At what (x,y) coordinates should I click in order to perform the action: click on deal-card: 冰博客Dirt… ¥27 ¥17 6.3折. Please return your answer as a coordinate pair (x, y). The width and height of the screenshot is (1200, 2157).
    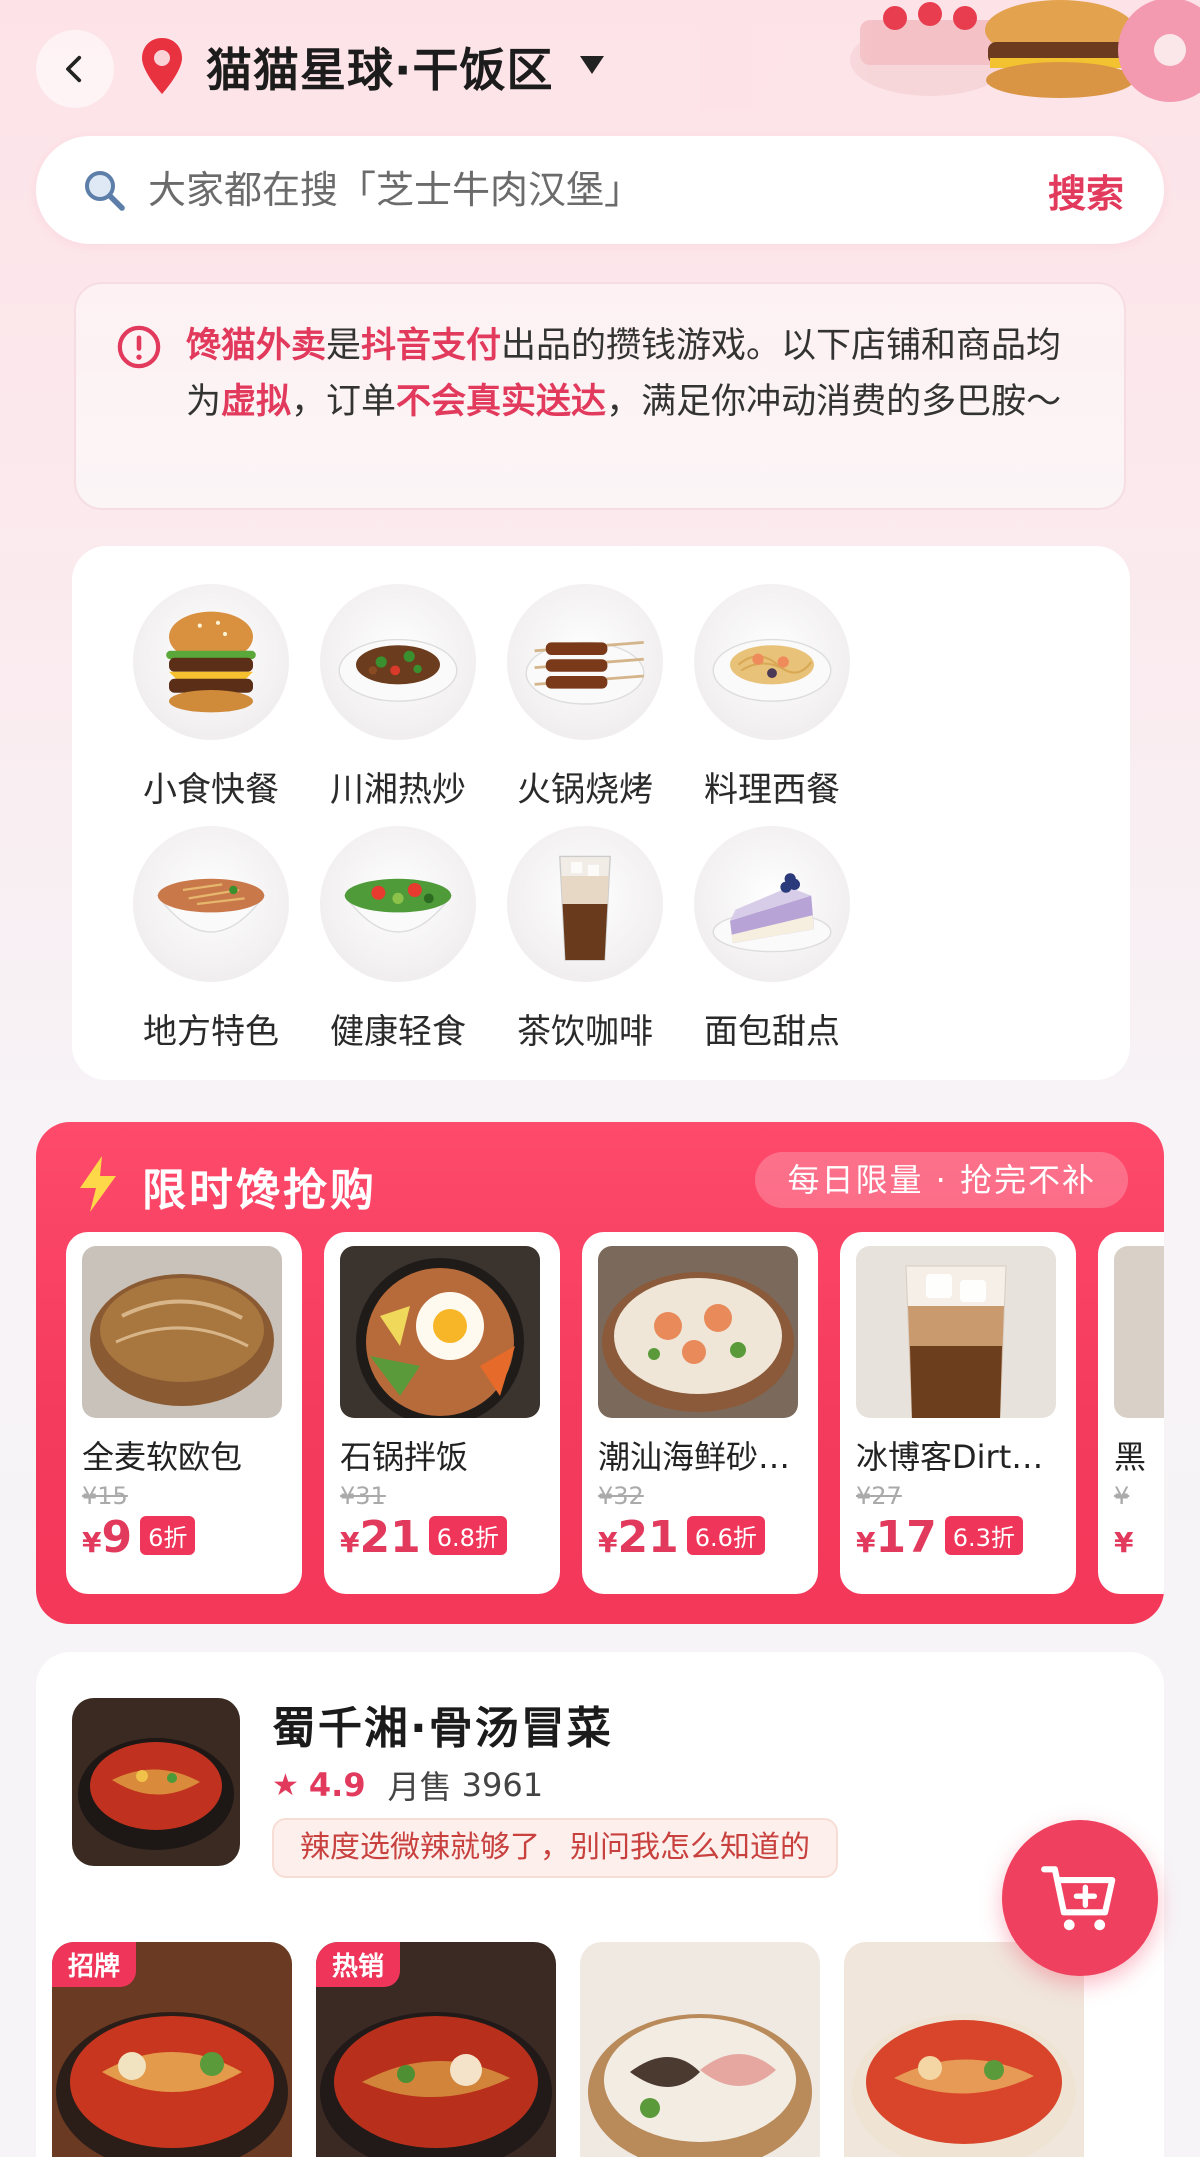
    Looking at the image, I should click on (958, 1413).